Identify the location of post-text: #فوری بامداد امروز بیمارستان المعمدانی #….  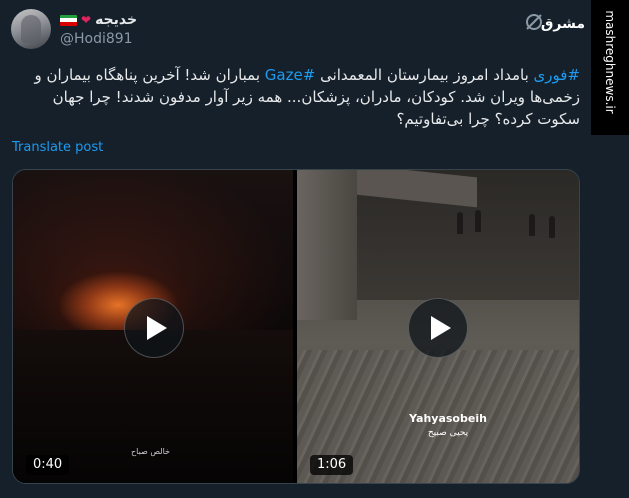
(296, 97).